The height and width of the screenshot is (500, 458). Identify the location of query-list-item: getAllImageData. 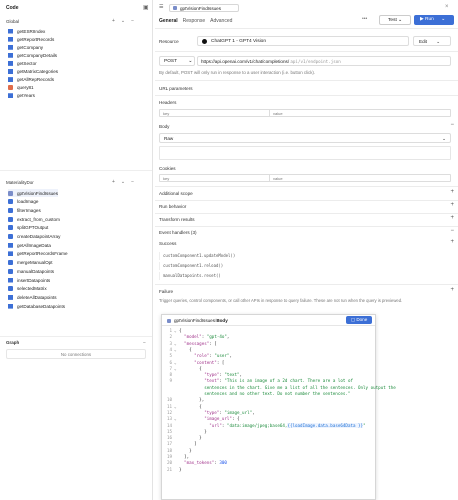
(29, 245).